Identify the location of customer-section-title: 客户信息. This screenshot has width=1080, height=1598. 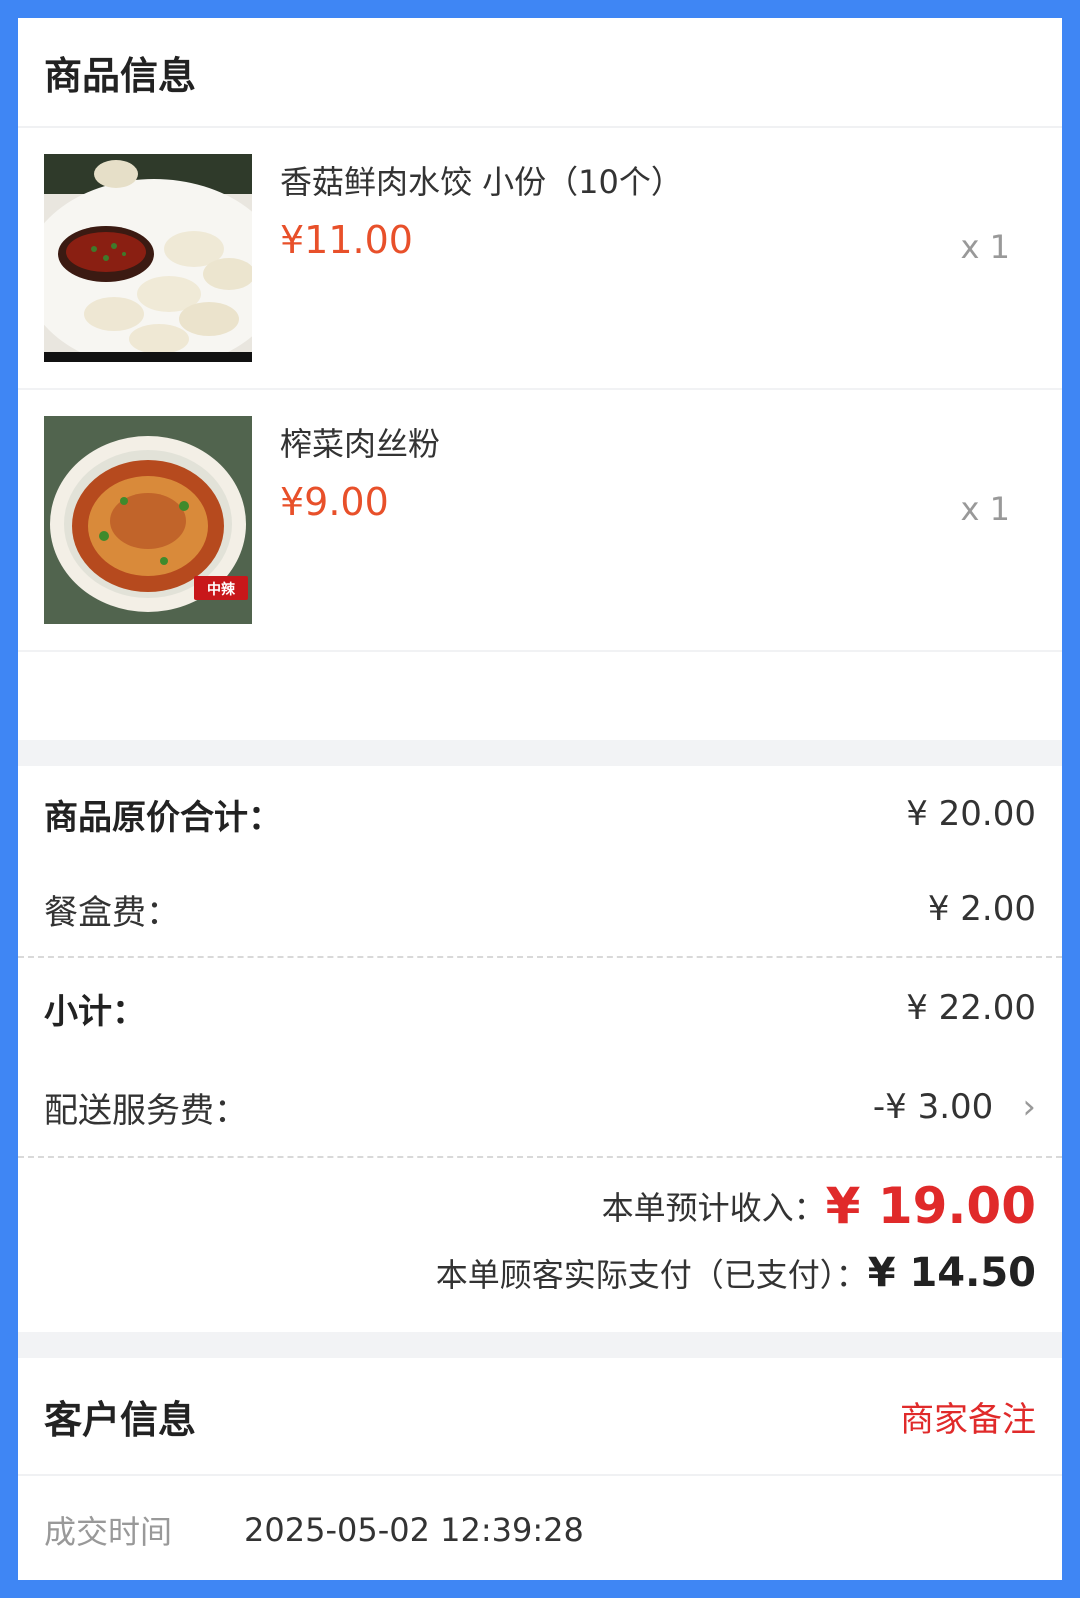
(120, 1419).